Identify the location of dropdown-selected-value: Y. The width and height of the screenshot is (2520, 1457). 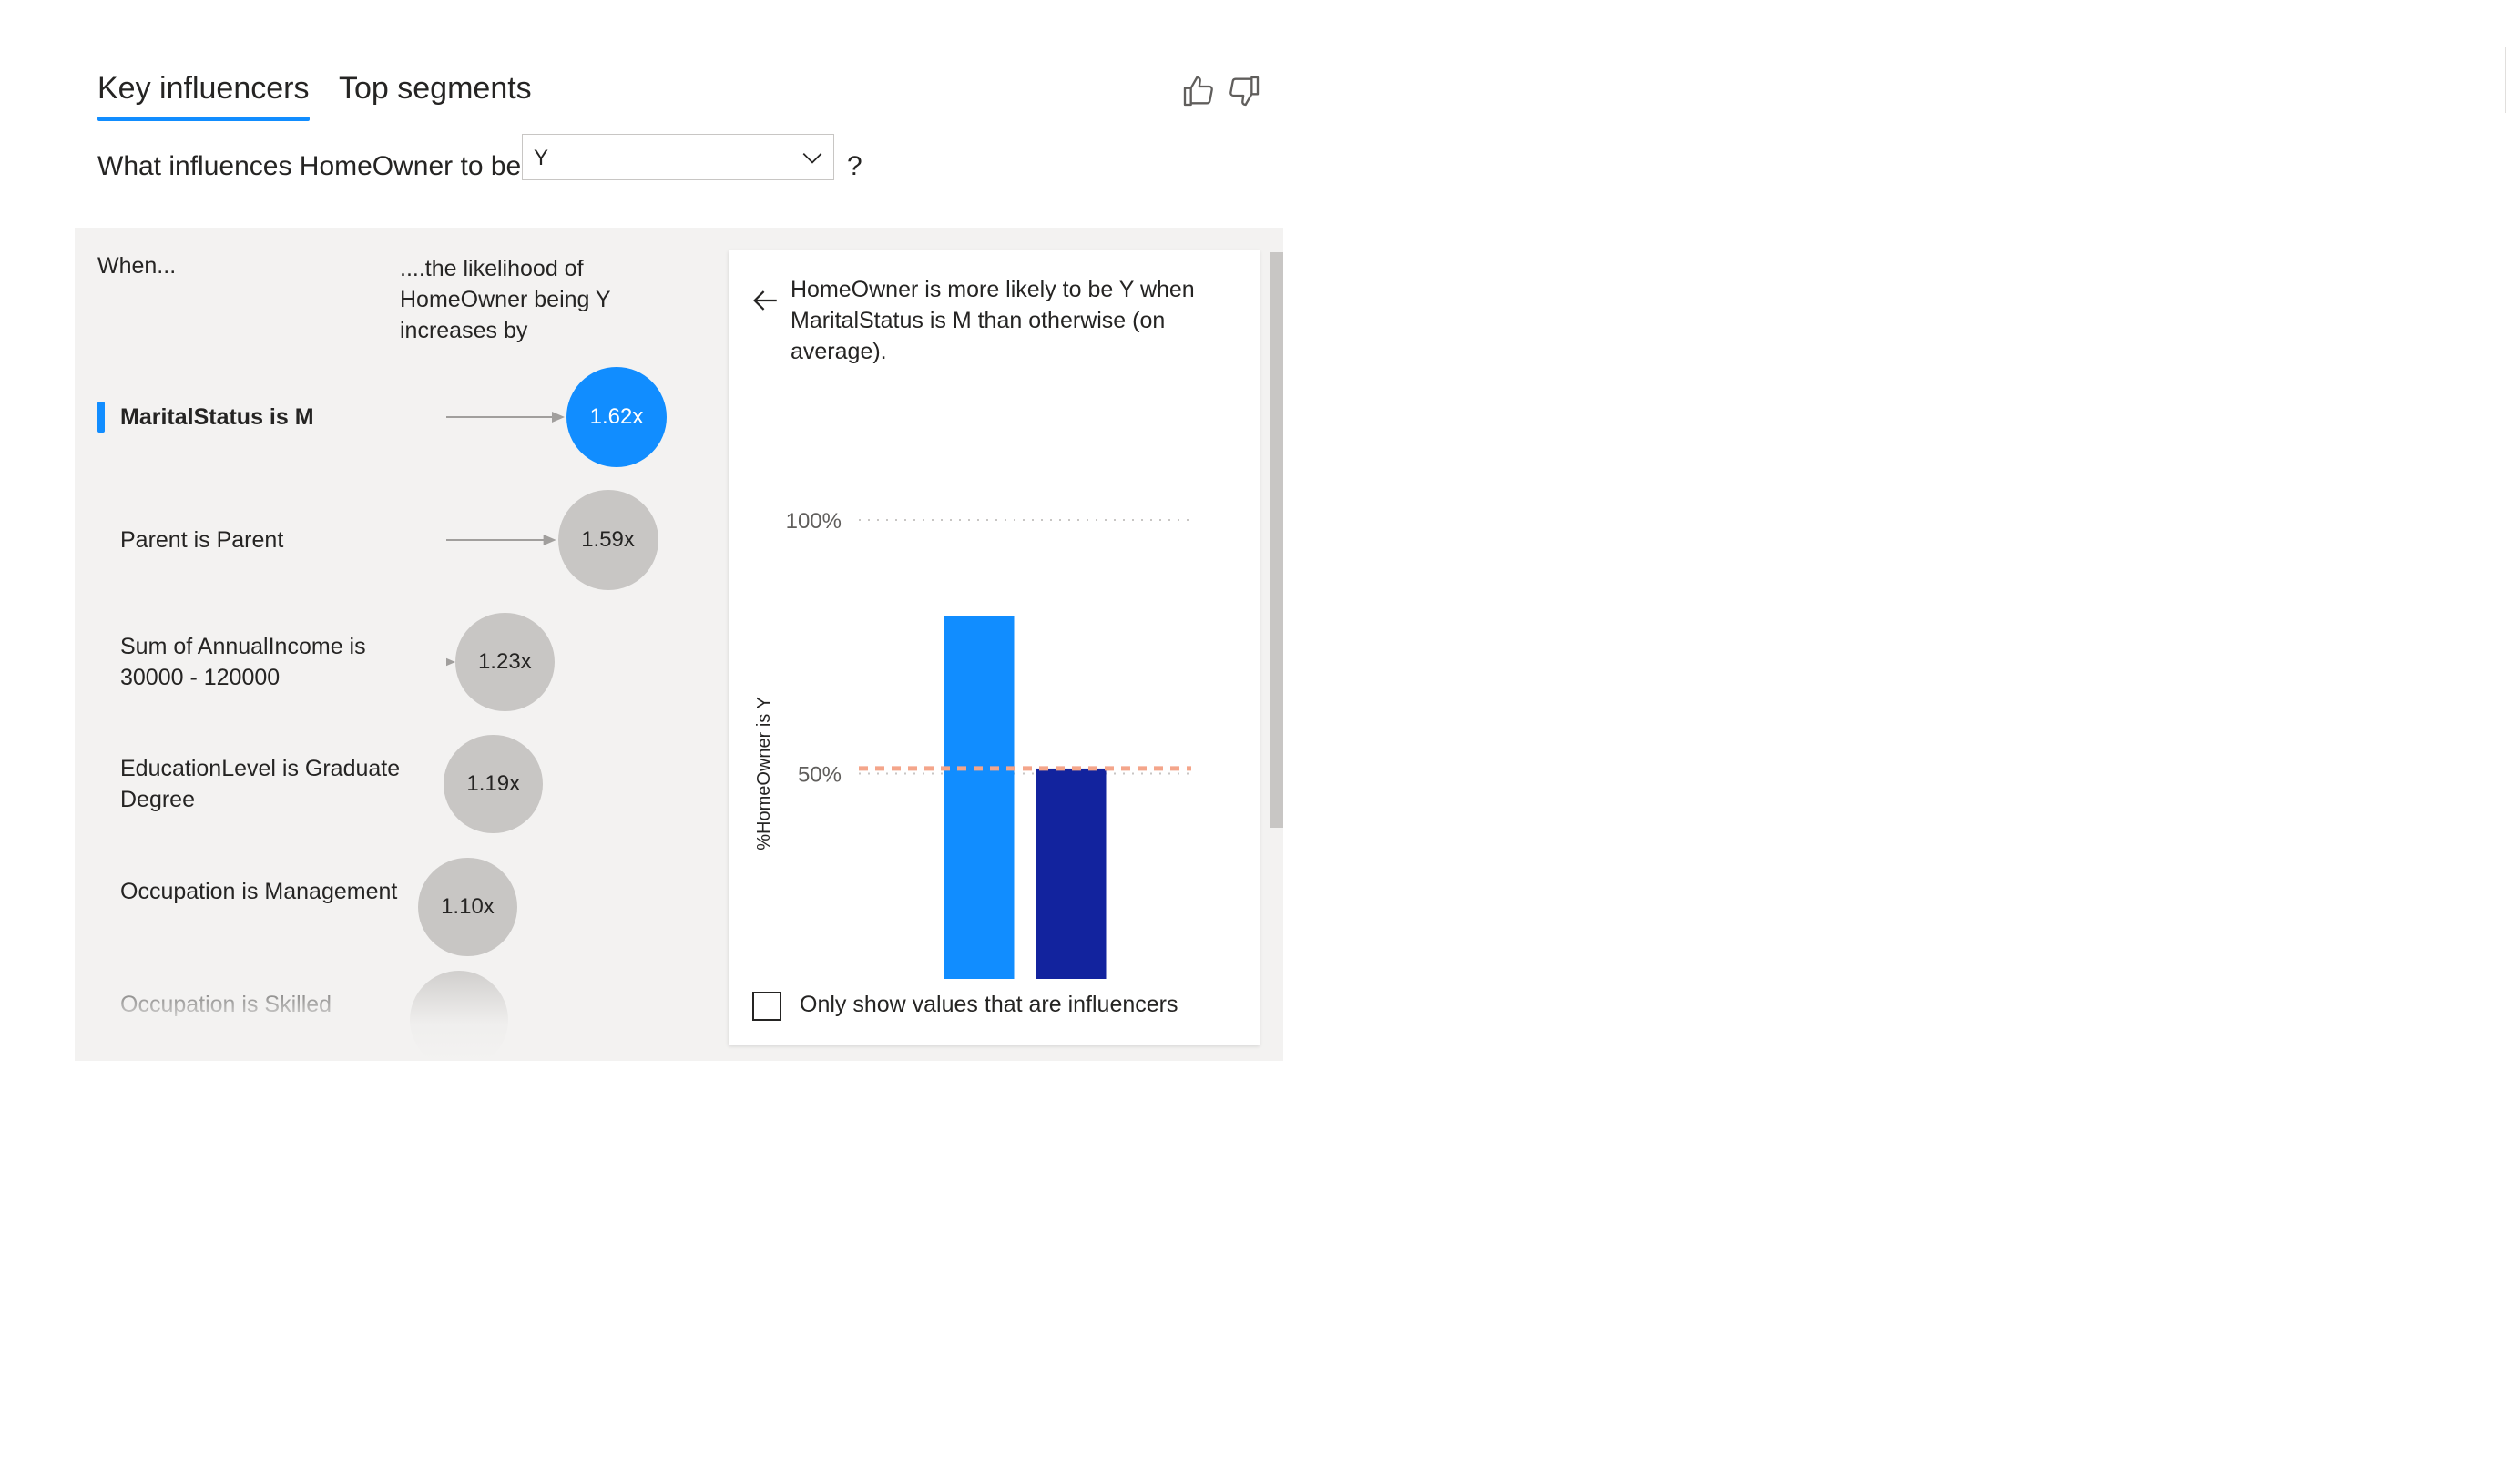
(541, 158).